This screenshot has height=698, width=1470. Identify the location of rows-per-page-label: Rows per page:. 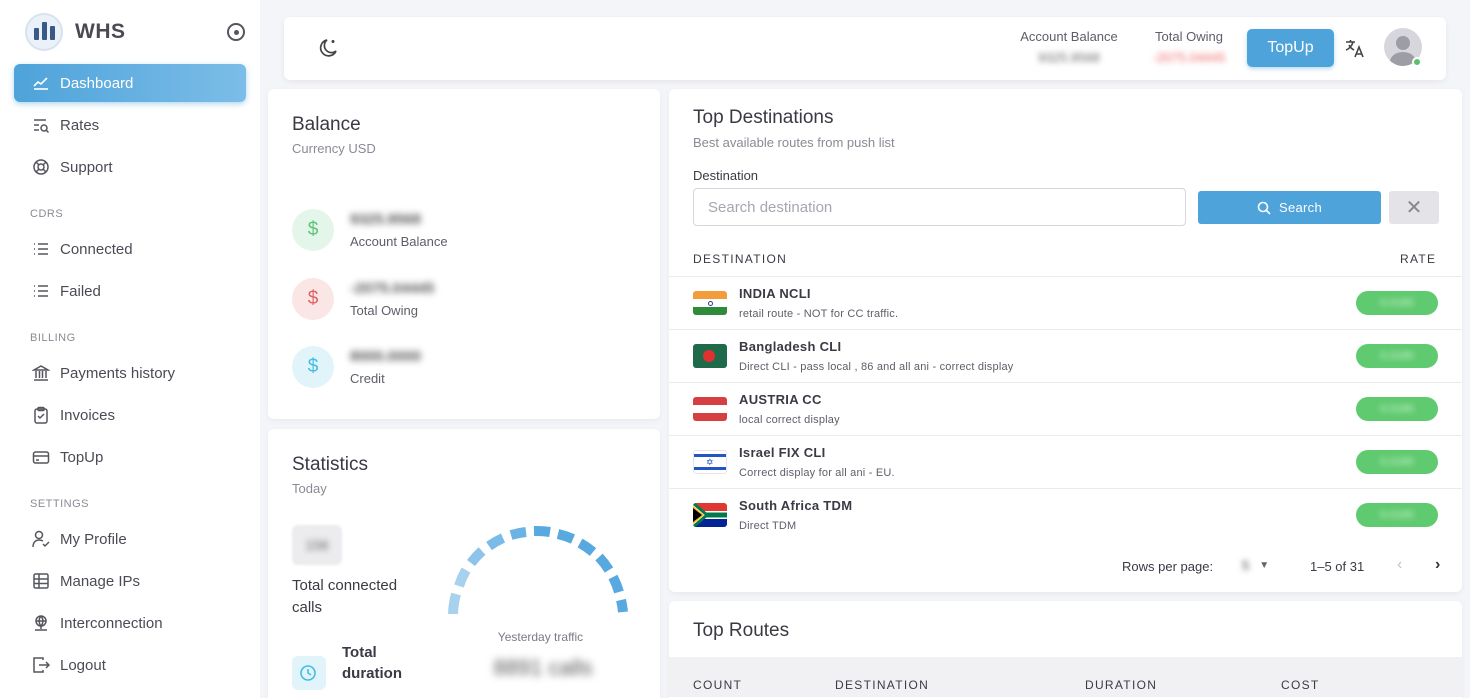
(1168, 566).